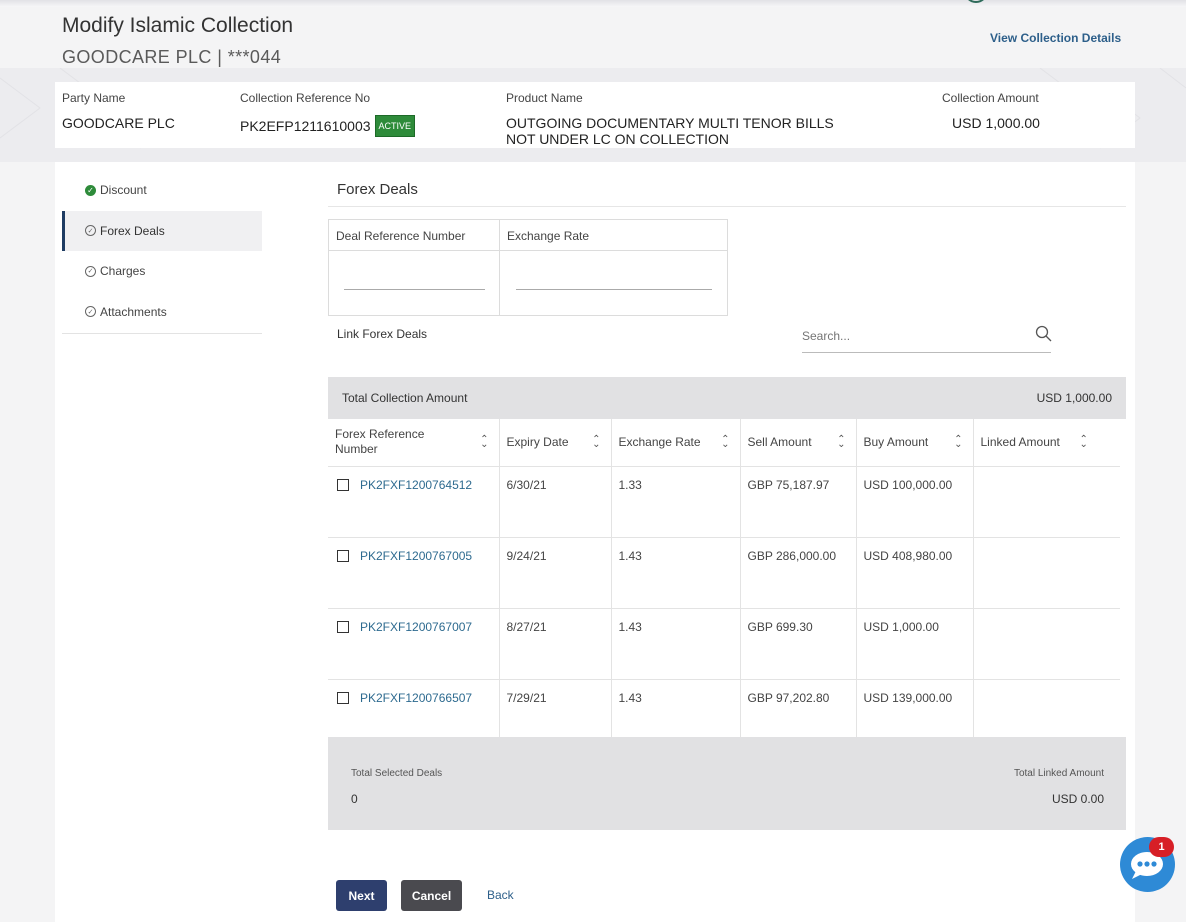 The width and height of the screenshot is (1186, 922). What do you see at coordinates (915, 644) in the screenshot?
I see `buy-amount-cell: USD 1,000.00` at bounding box center [915, 644].